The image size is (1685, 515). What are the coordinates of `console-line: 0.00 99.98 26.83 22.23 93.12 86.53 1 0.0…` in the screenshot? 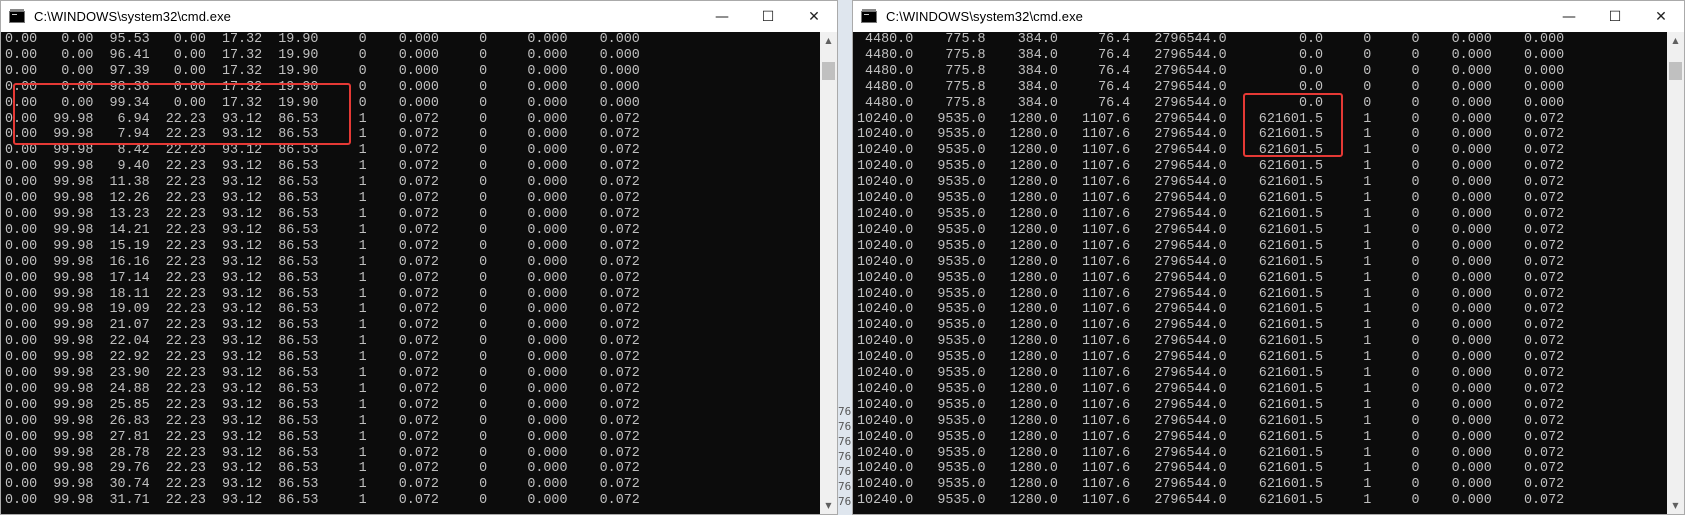 It's located at (322, 421).